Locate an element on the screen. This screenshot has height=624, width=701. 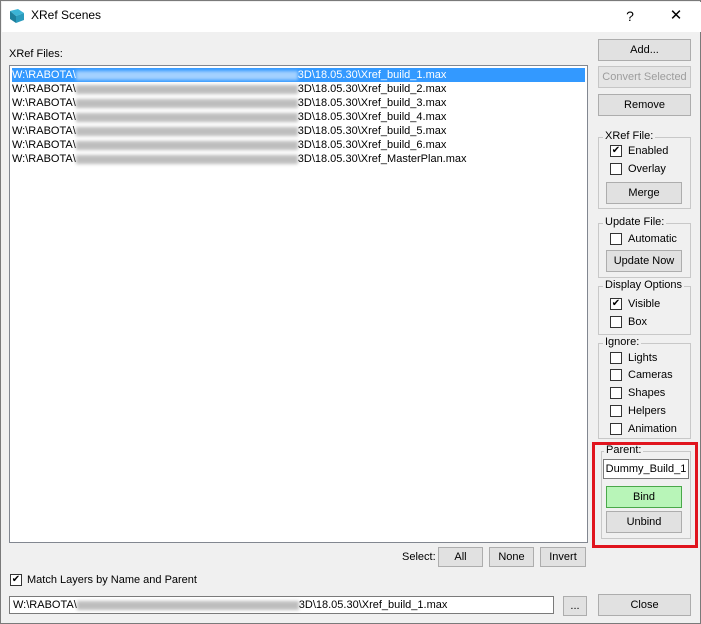
merge-button: Merge is located at coordinates (644, 193).